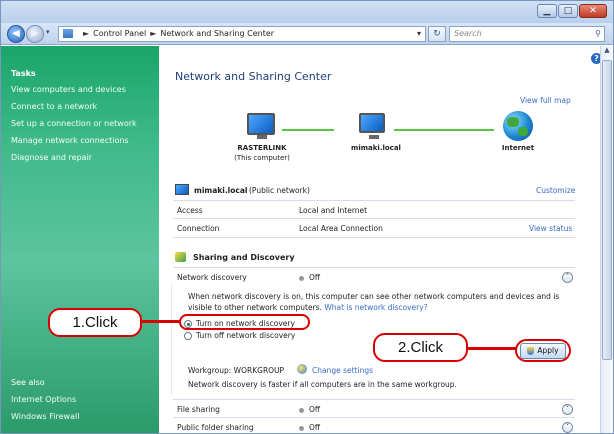 The height and width of the screenshot is (434, 614). I want to click on title-bar: ▁ □ ✕, so click(307, 12).